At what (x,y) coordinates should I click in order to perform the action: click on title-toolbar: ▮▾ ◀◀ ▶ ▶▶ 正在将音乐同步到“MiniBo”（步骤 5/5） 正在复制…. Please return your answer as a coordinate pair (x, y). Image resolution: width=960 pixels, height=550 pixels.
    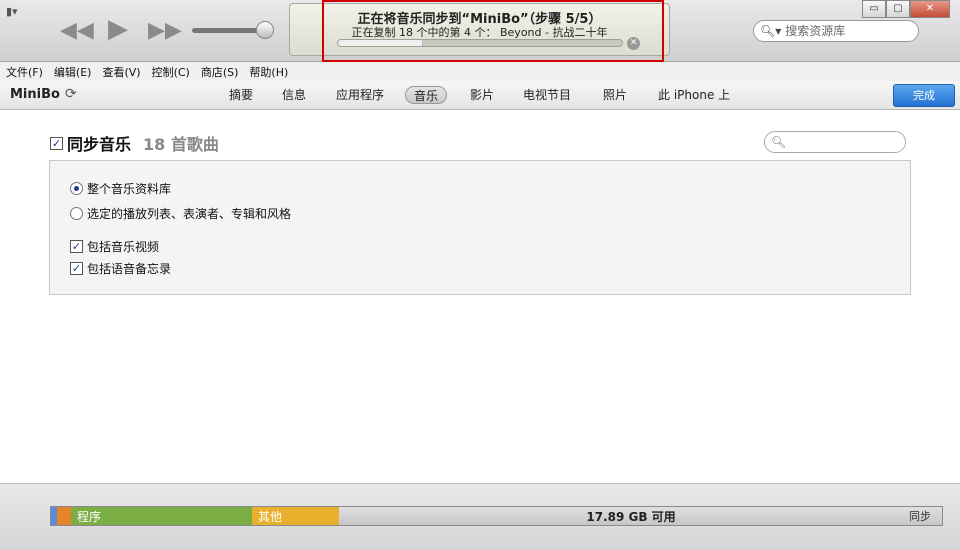
    Looking at the image, I should click on (480, 31).